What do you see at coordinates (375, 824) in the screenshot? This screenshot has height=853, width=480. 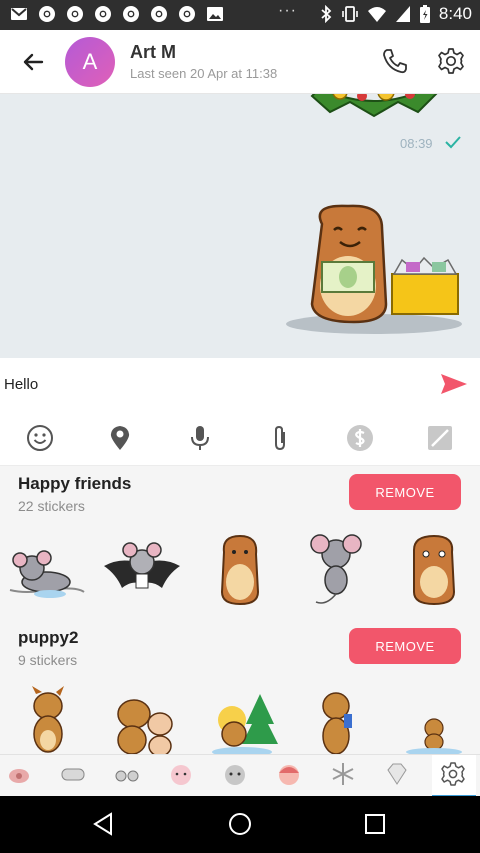 I see `nav-recents-icon` at bounding box center [375, 824].